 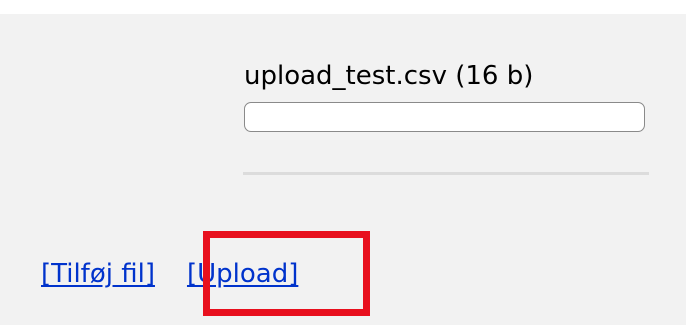 What do you see at coordinates (446, 96) in the screenshot?
I see `file-entry: upload_test.csv (16 b)` at bounding box center [446, 96].